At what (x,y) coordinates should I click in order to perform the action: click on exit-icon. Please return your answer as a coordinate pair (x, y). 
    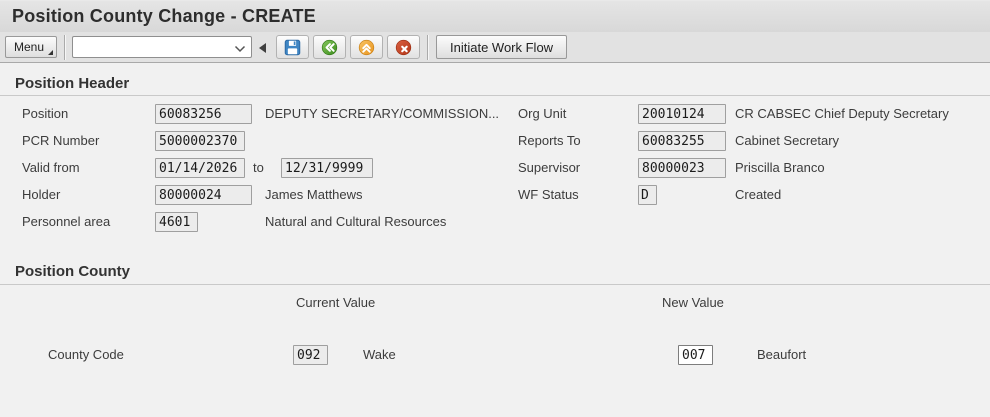
    Looking at the image, I should click on (366, 47).